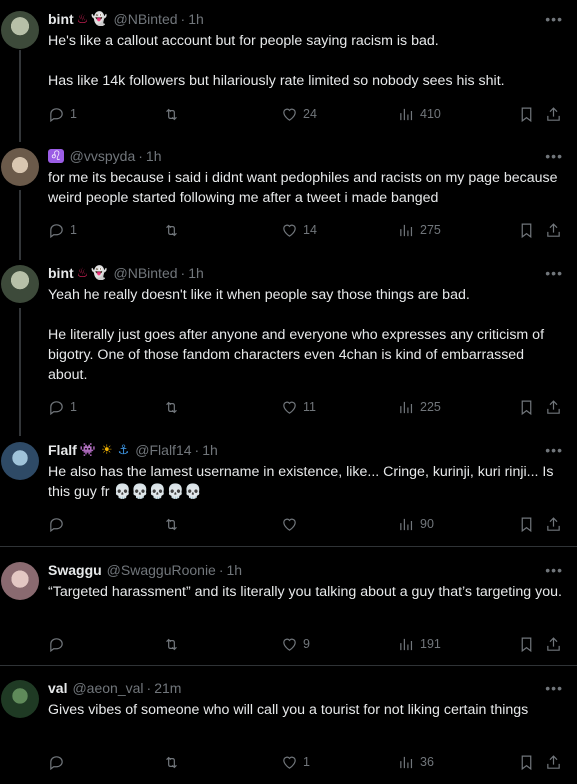 Image resolution: width=577 pixels, height=784 pixels. Describe the element at coordinates (103, 156) in the screenshot. I see `handle: @vvspyda` at that location.